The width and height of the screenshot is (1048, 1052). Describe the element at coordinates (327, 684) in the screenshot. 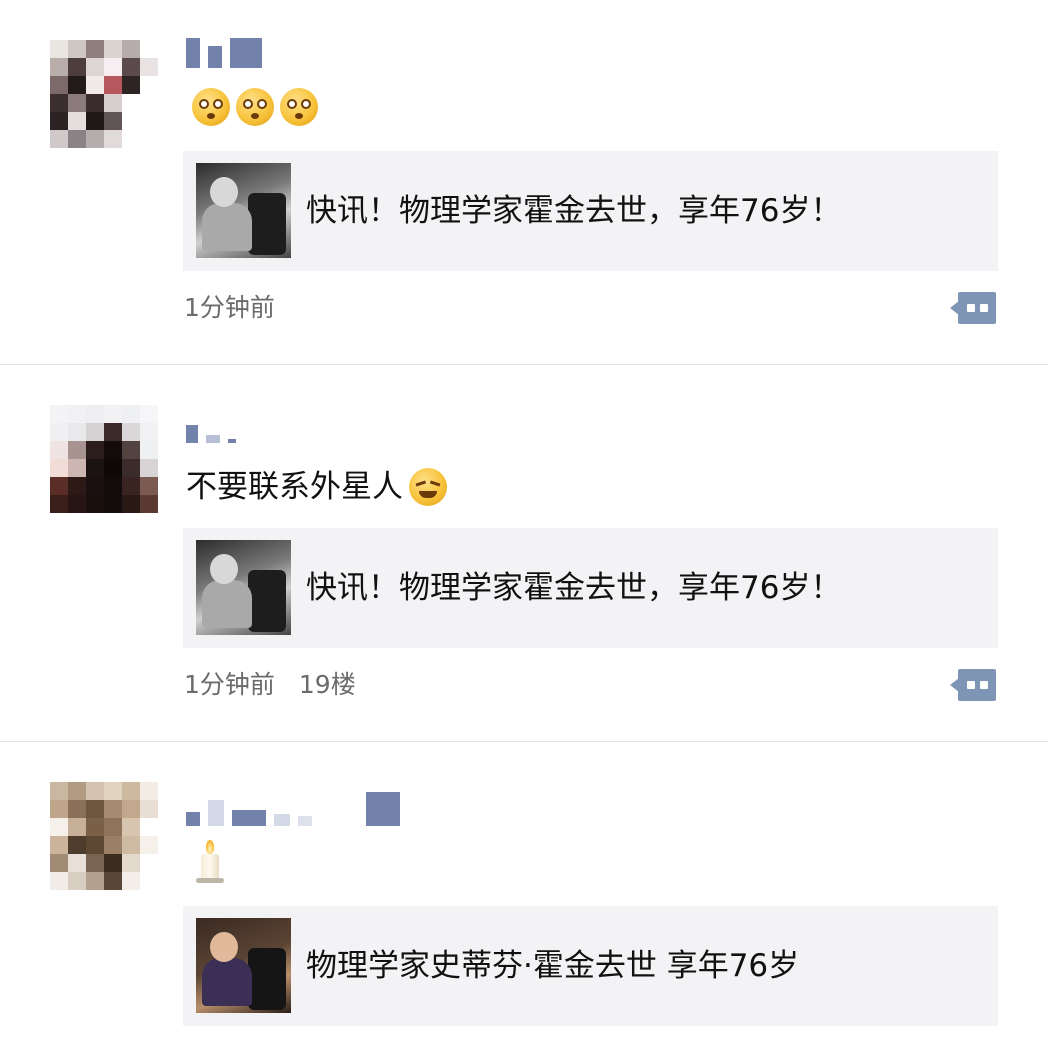

I see `post-floor: 19楼` at that location.